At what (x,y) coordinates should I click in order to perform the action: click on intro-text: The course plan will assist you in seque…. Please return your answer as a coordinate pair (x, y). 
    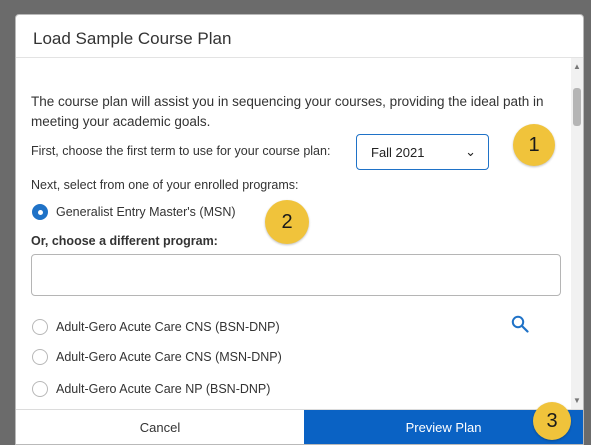
    Looking at the image, I should click on (287, 111).